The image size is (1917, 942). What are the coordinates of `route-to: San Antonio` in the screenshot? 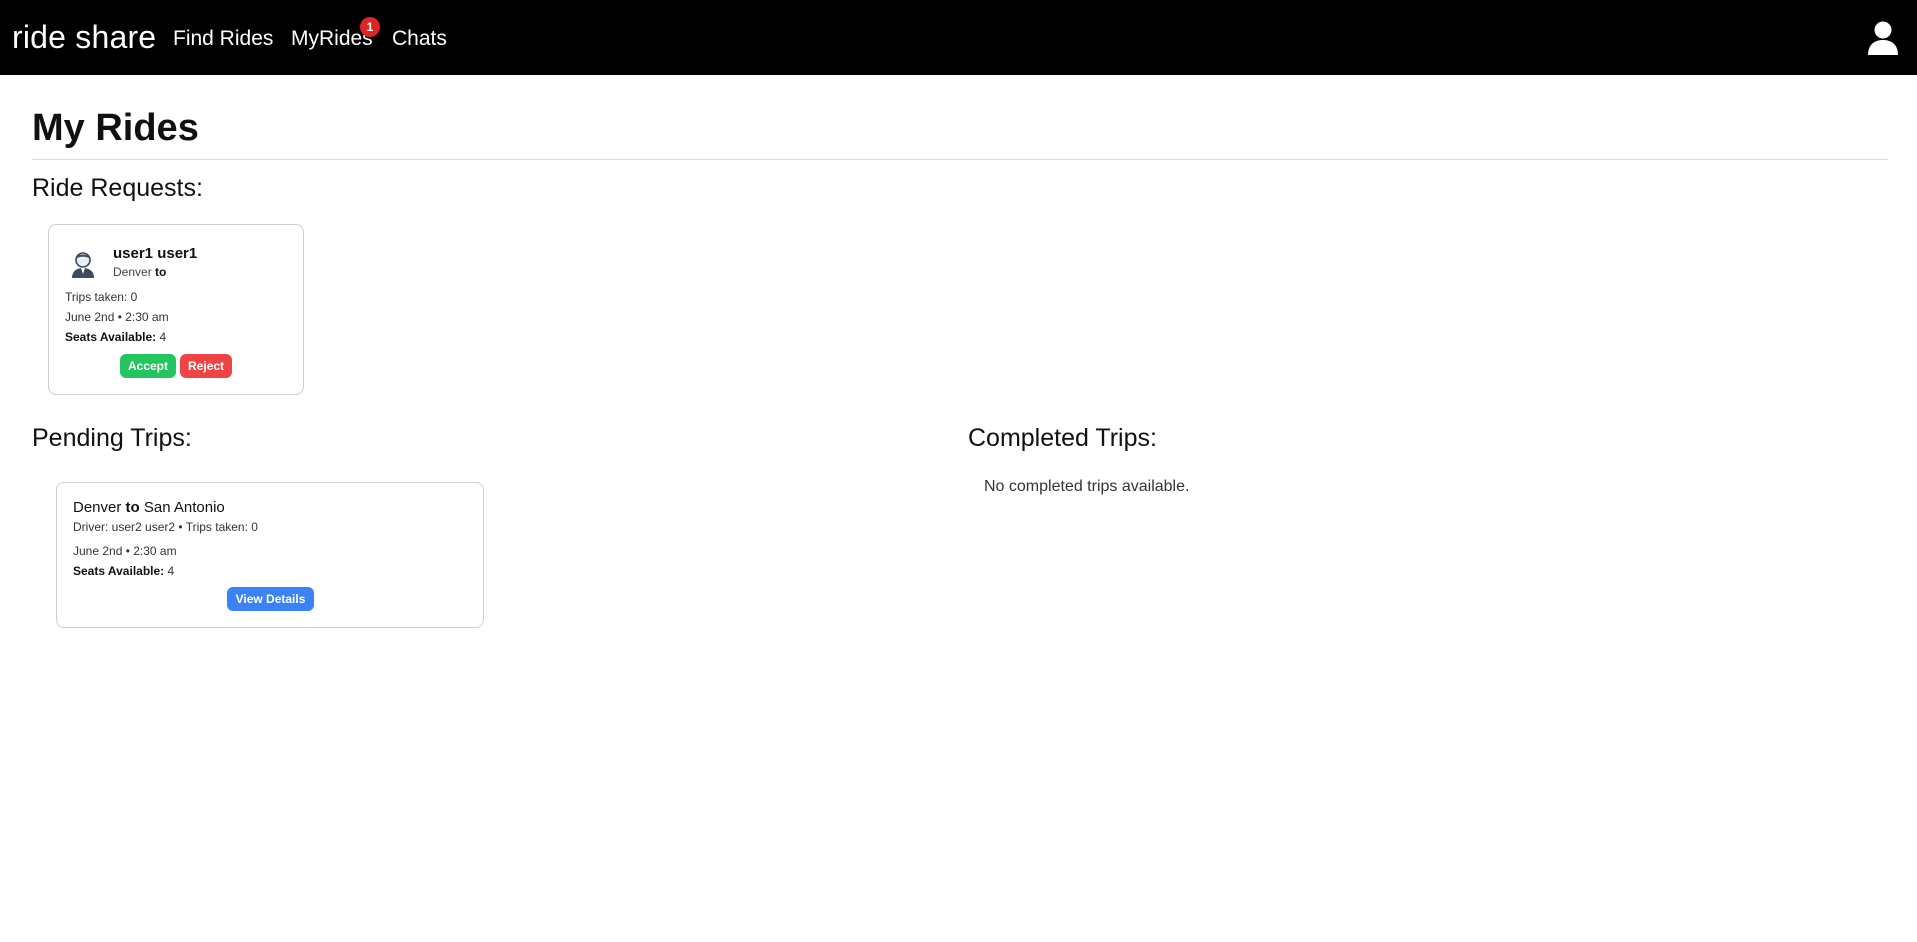 It's located at (184, 507).